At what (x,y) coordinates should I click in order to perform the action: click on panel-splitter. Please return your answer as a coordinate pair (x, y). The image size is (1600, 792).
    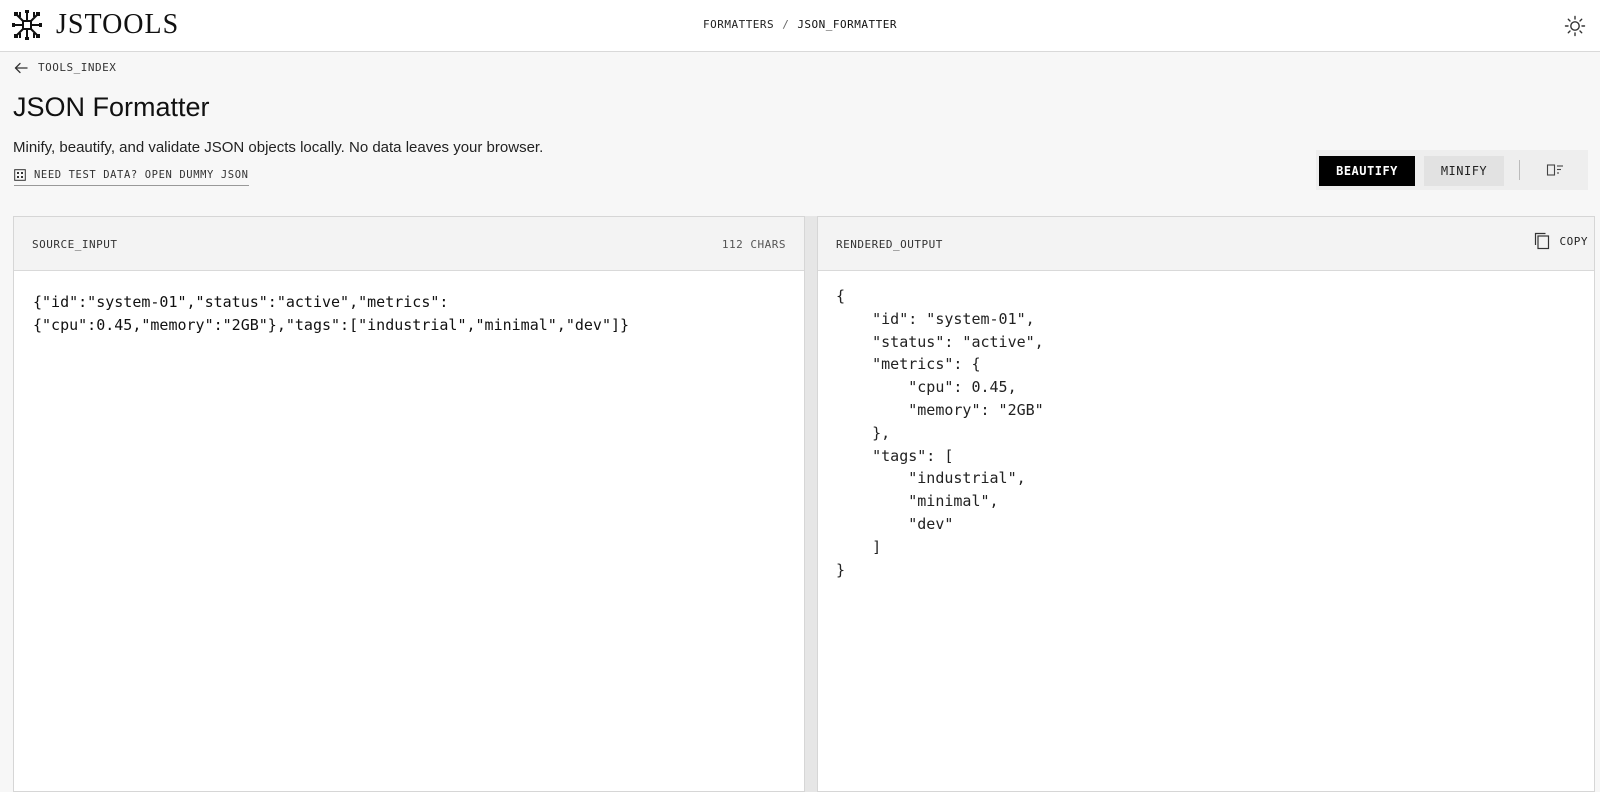
    Looking at the image, I should click on (811, 504).